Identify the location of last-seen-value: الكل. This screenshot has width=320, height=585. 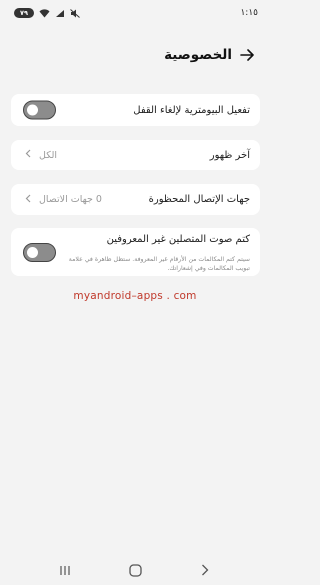
(48, 155).